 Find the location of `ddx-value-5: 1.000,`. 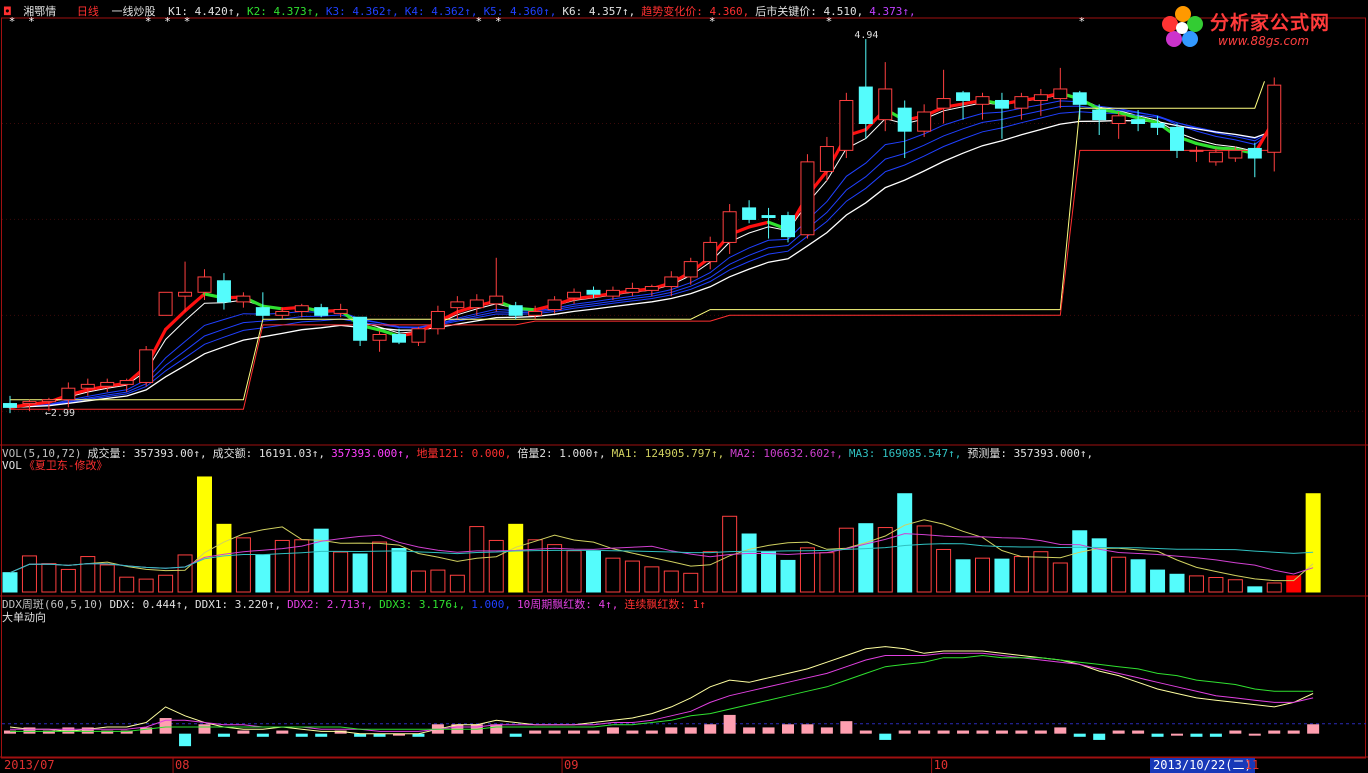

ddx-value-5: 1.000, is located at coordinates (491, 604).